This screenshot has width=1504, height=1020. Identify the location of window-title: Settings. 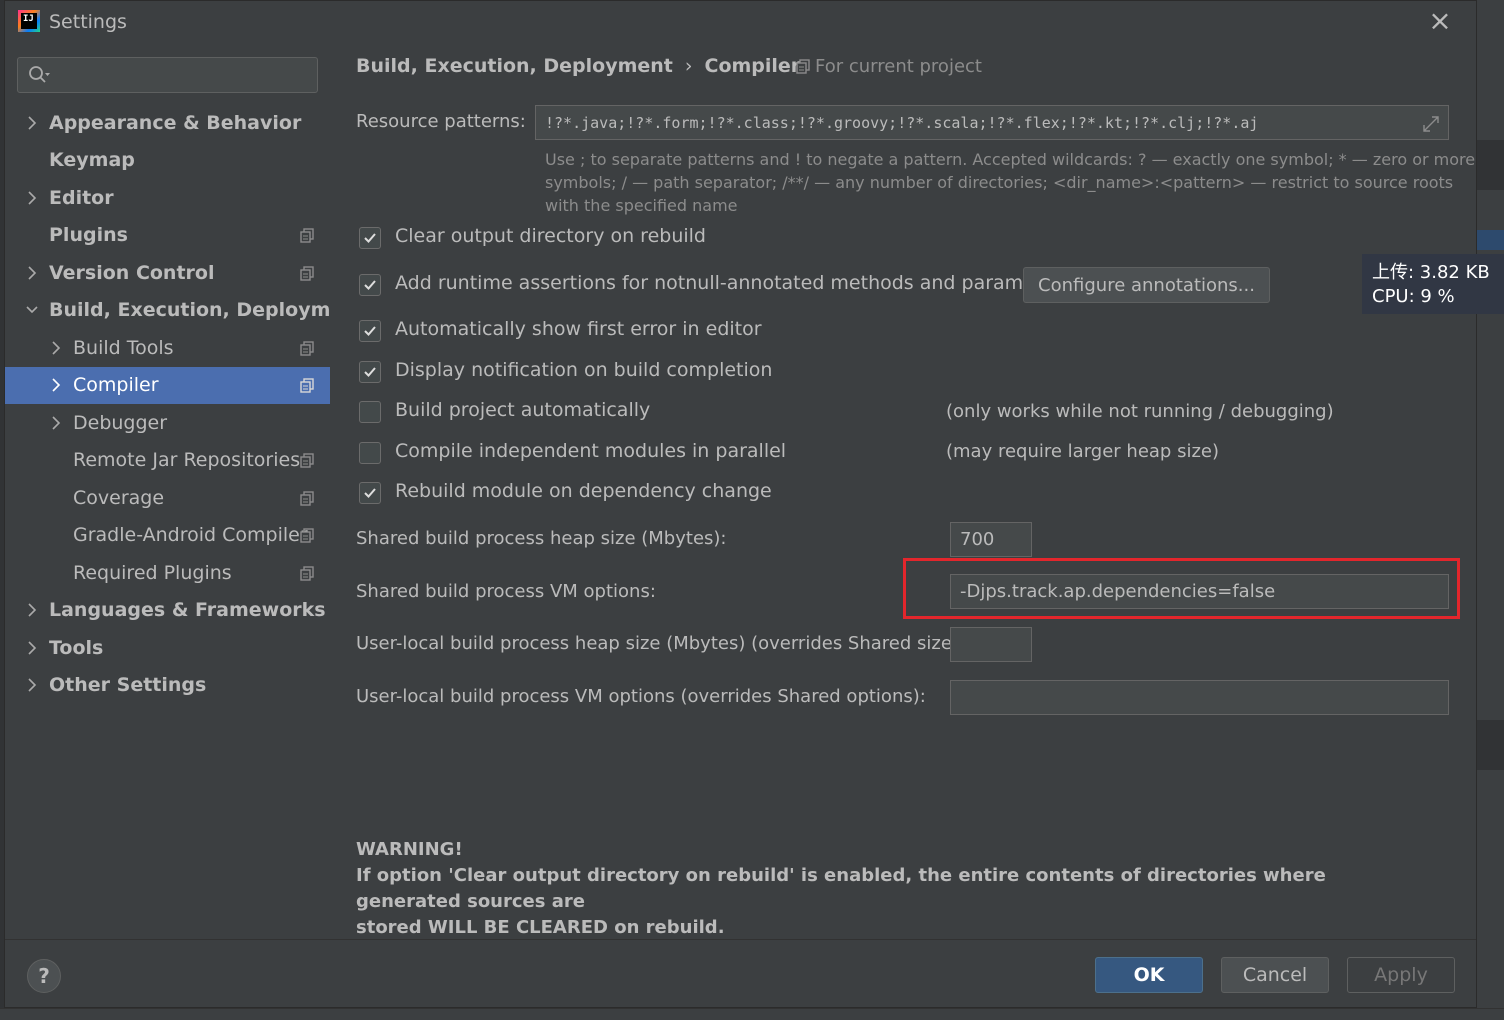
(88, 22).